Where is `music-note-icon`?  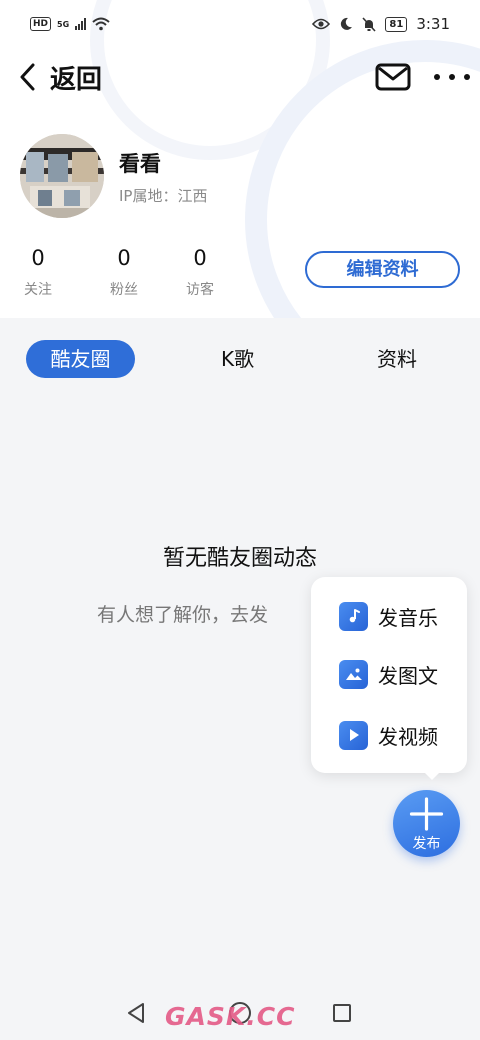 music-note-icon is located at coordinates (353, 616).